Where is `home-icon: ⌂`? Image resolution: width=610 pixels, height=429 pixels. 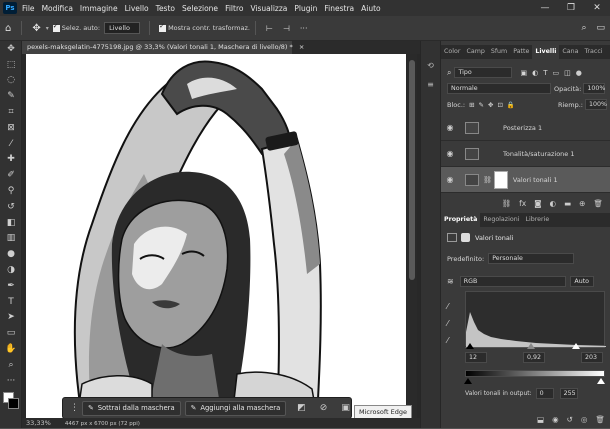
home-icon: ⌂ is located at coordinates (8, 28).